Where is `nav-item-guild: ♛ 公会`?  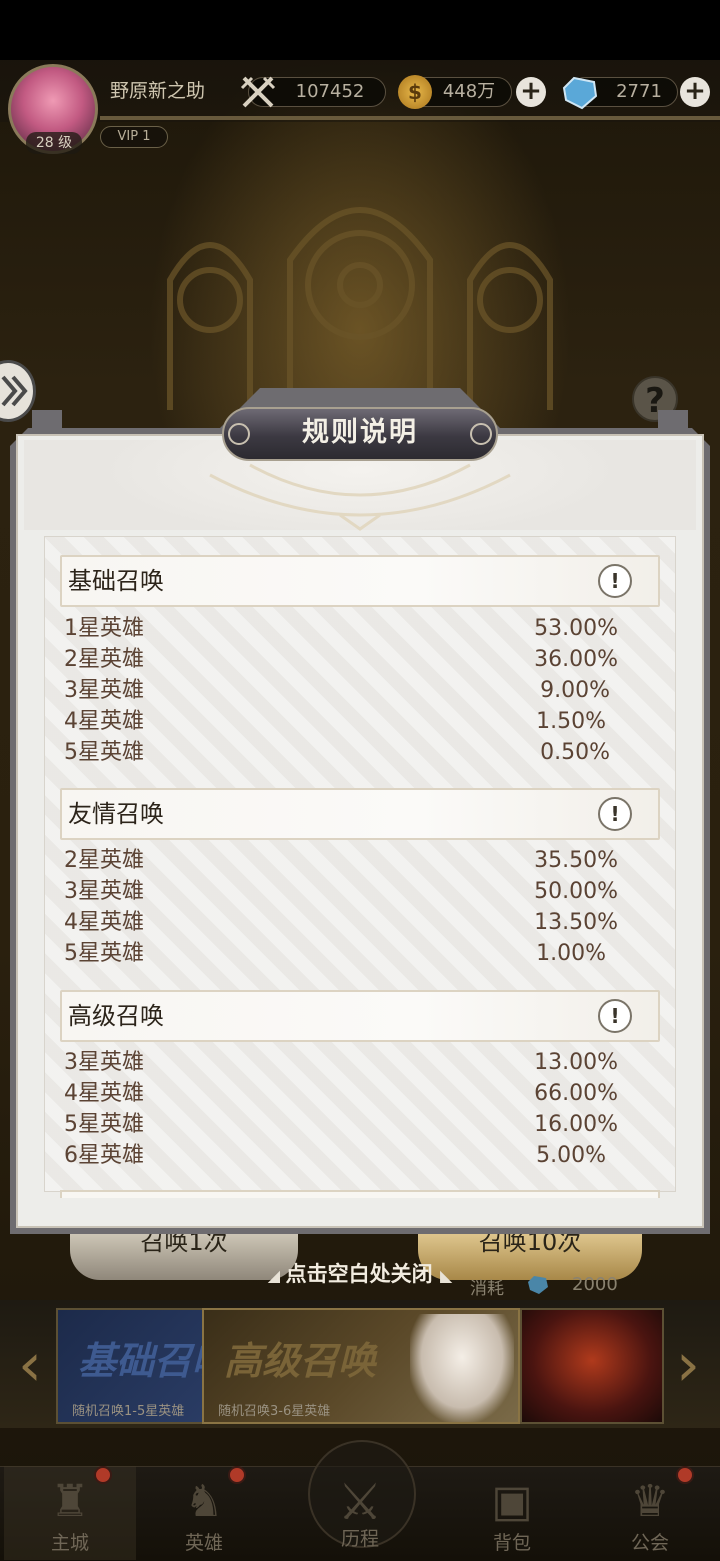
nav-item-guild: ♛ 公会 is located at coordinates (650, 1513).